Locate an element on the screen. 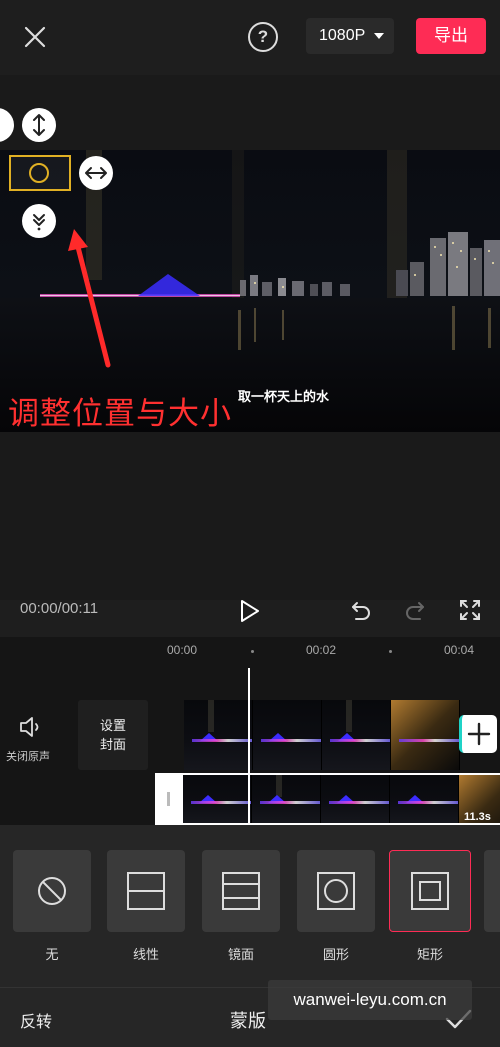 Image resolution: width=500 pixels, height=1047 pixels. linear-mask-icon is located at coordinates (146, 891).